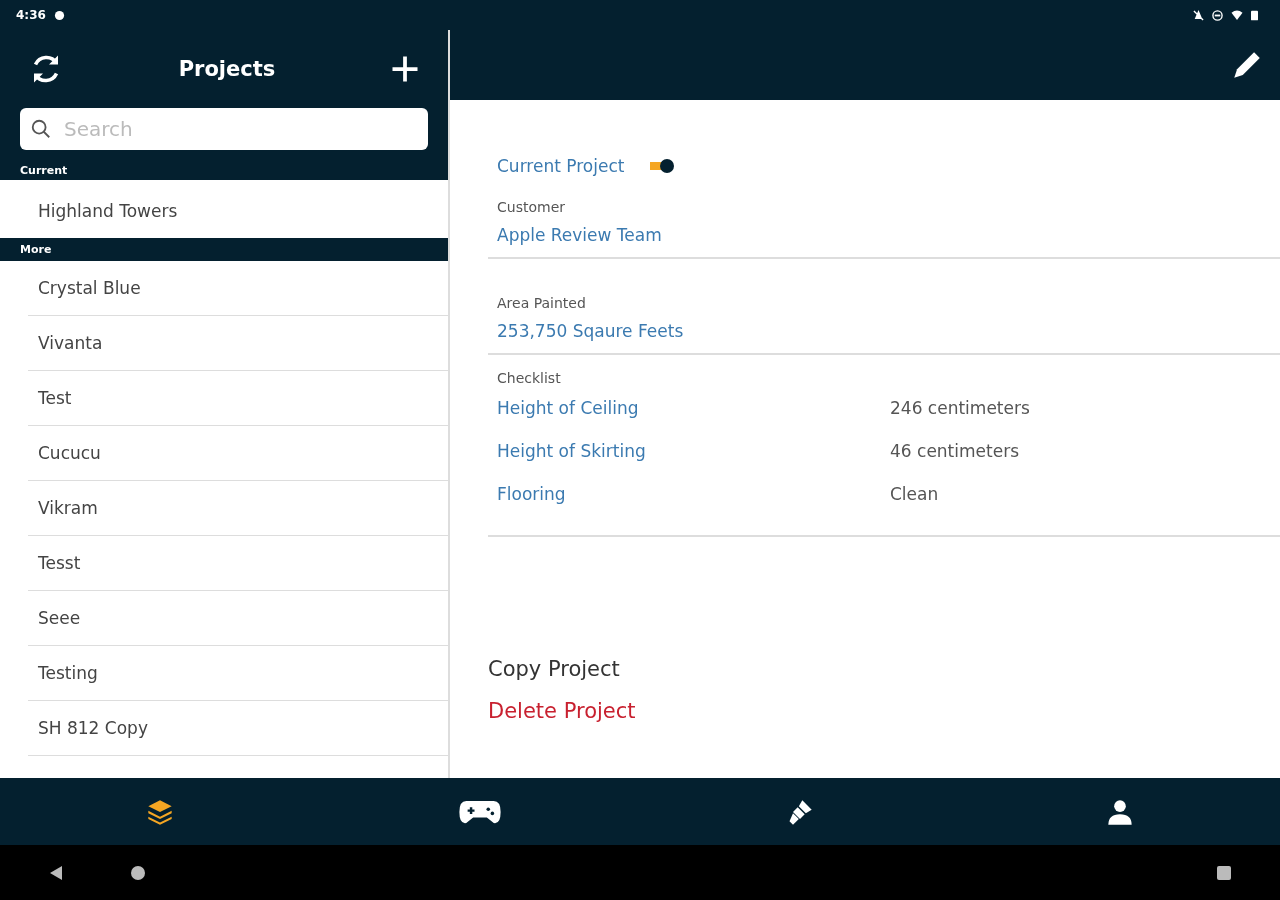 The width and height of the screenshot is (1280, 900). What do you see at coordinates (59, 15) in the screenshot?
I see `notification-icon` at bounding box center [59, 15].